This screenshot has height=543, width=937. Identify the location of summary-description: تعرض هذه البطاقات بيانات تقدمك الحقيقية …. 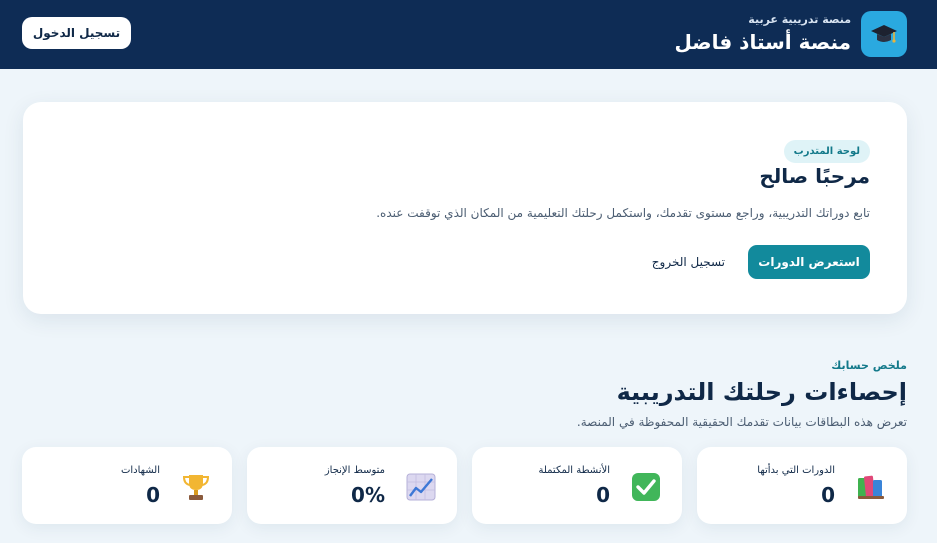
(741, 422).